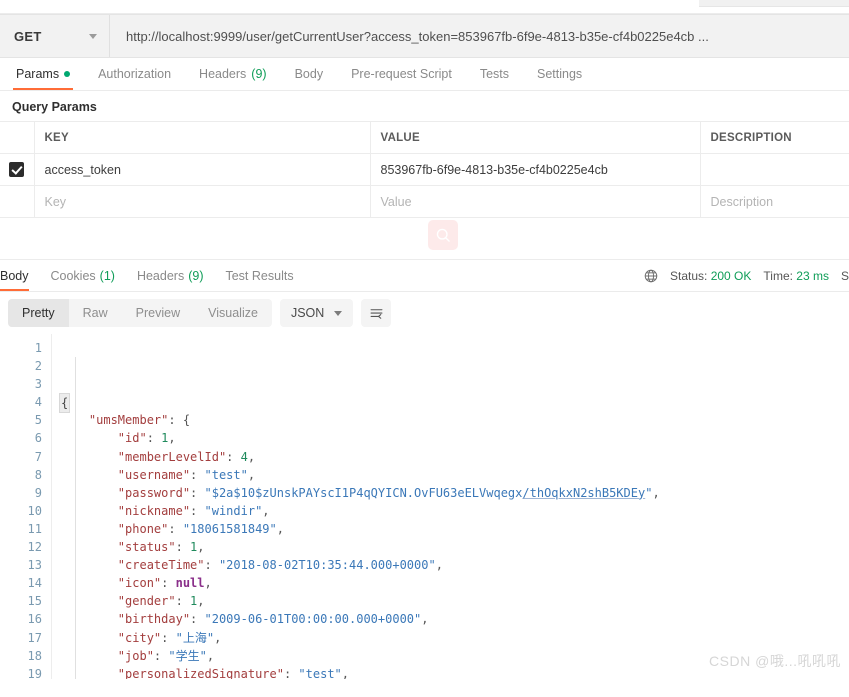 The width and height of the screenshot is (849, 697). I want to click on code-line: "job": "学生",, so click(166, 655).